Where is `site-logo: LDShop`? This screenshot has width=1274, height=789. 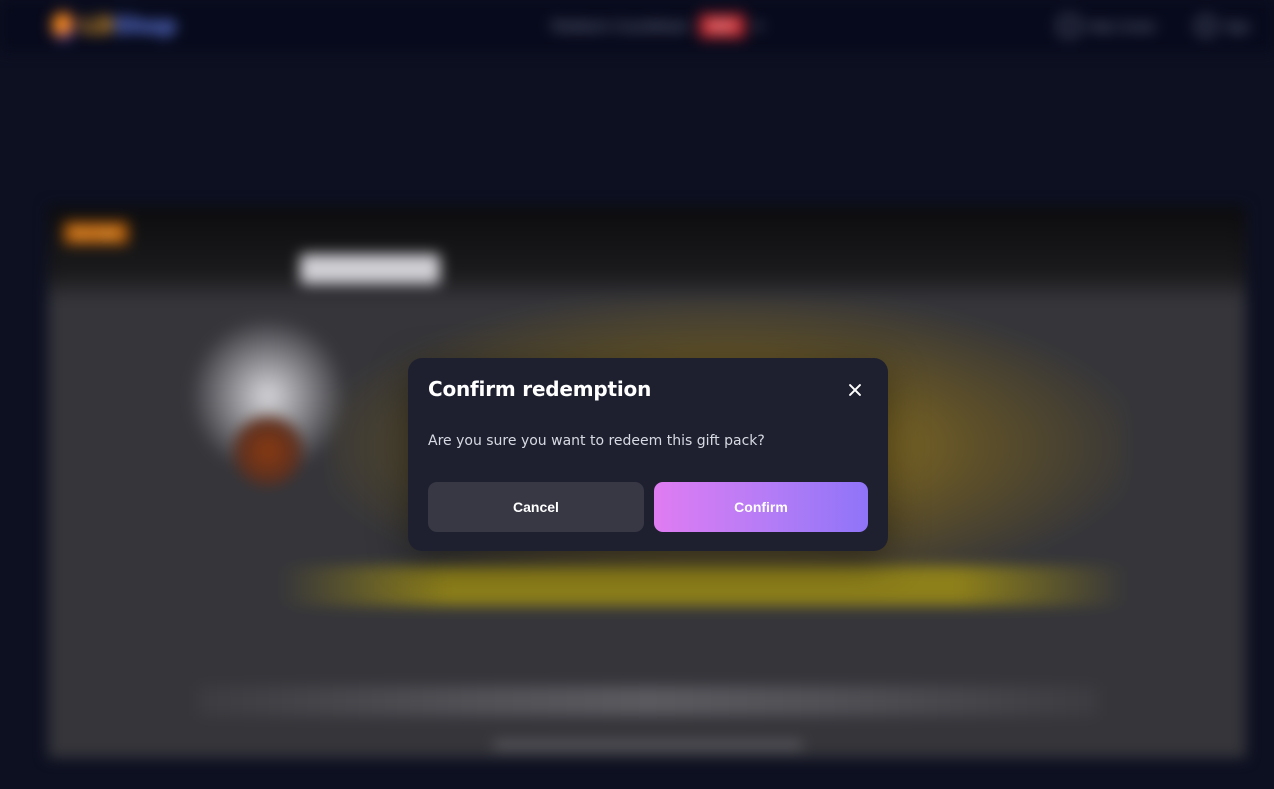 site-logo: LDShop is located at coordinates (114, 26).